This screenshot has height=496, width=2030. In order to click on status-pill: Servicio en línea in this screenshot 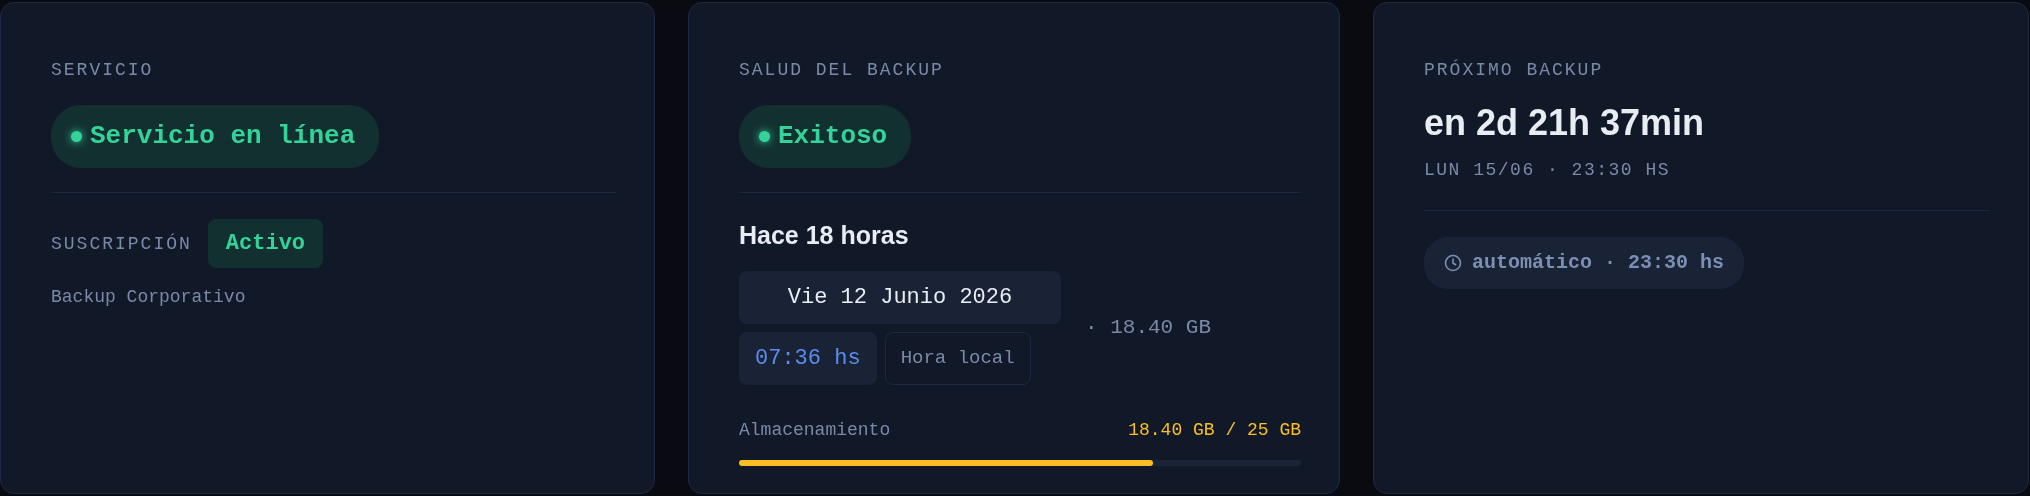, I will do `click(215, 136)`.